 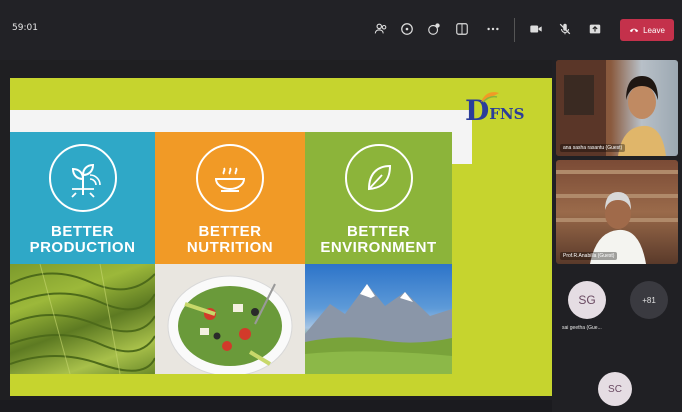 I want to click on meeting-toolbar: 59:01 Leave, so click(x=341, y=30).